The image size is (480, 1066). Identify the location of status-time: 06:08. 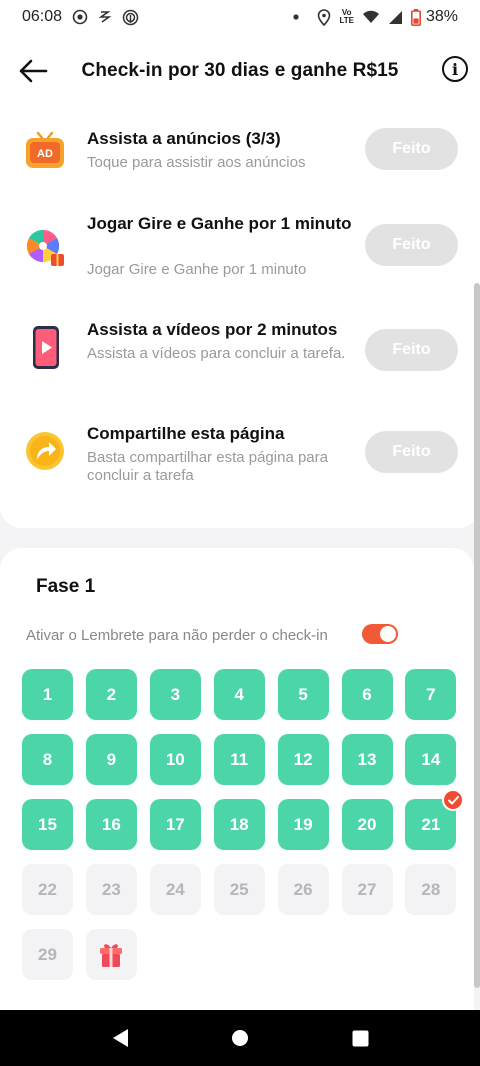
(42, 16).